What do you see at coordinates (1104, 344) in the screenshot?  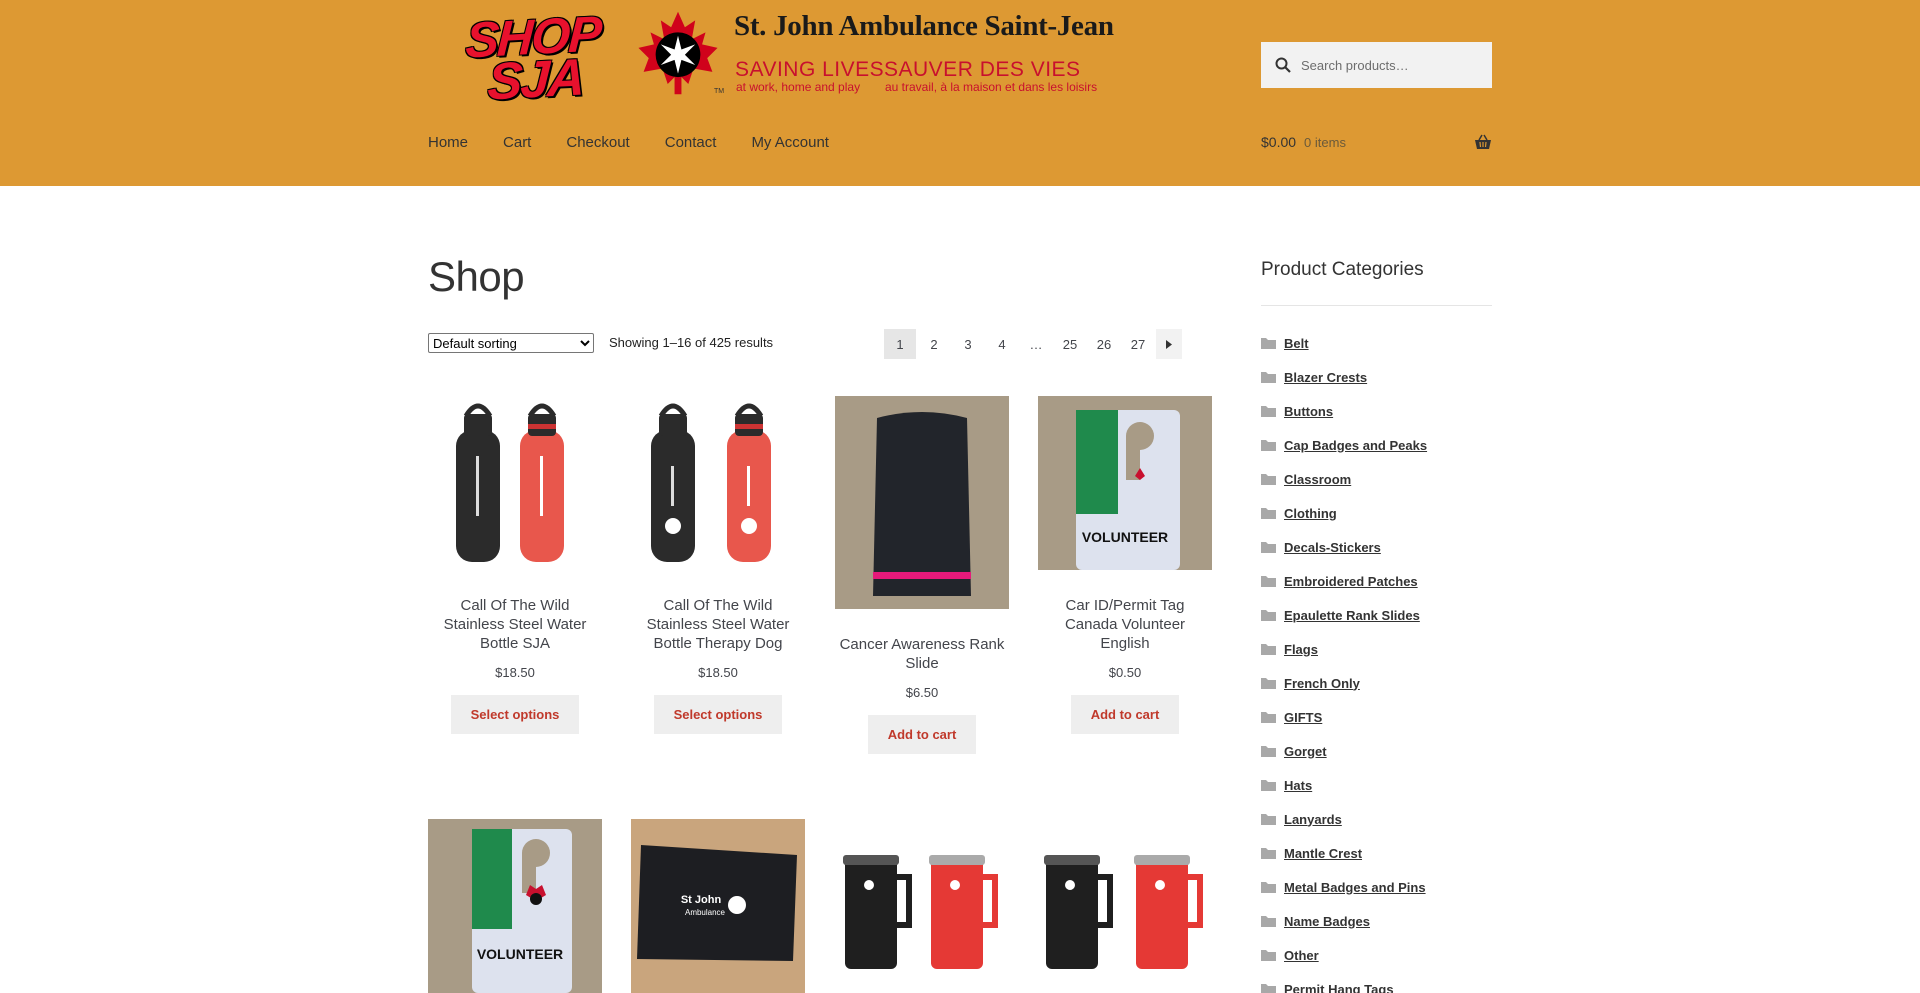 I see `page-26: 26` at bounding box center [1104, 344].